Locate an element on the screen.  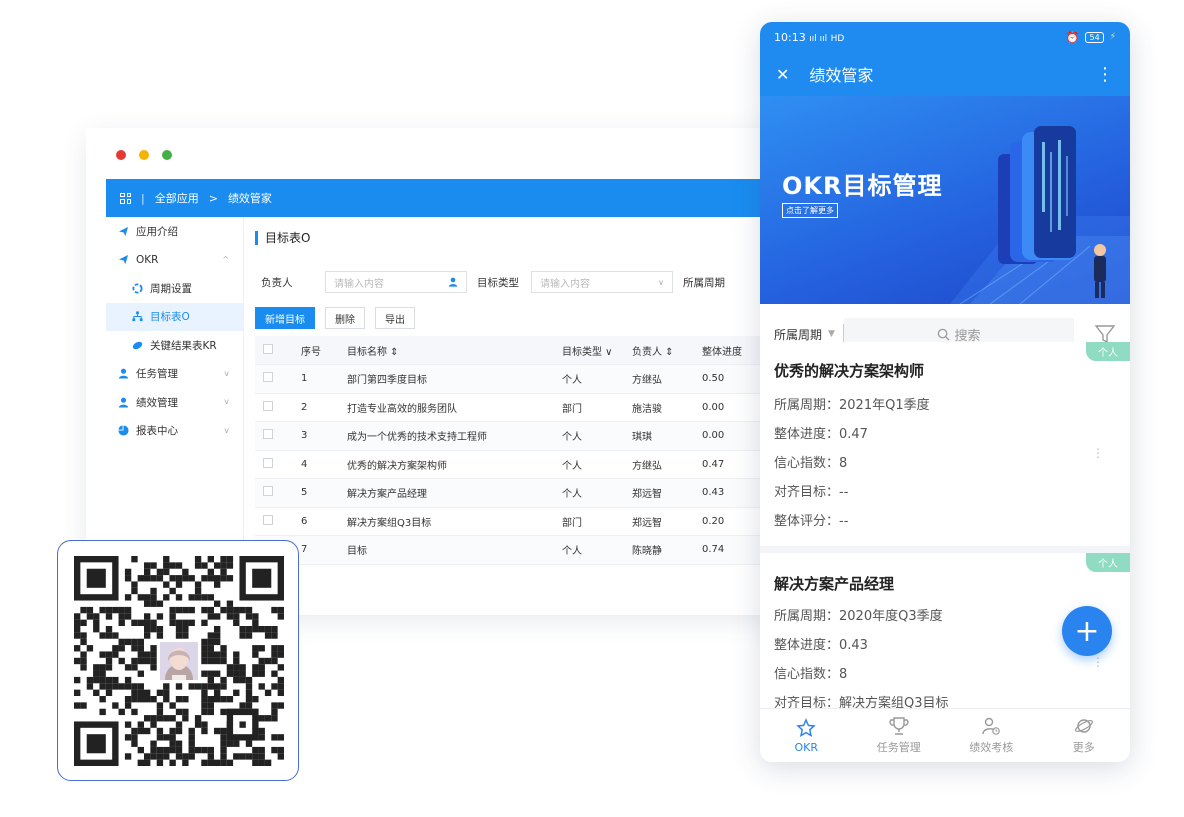
table-row: 4 优秀的解决方案架构师 个人 方继弘 0.47 is located at coordinates (515, 464).